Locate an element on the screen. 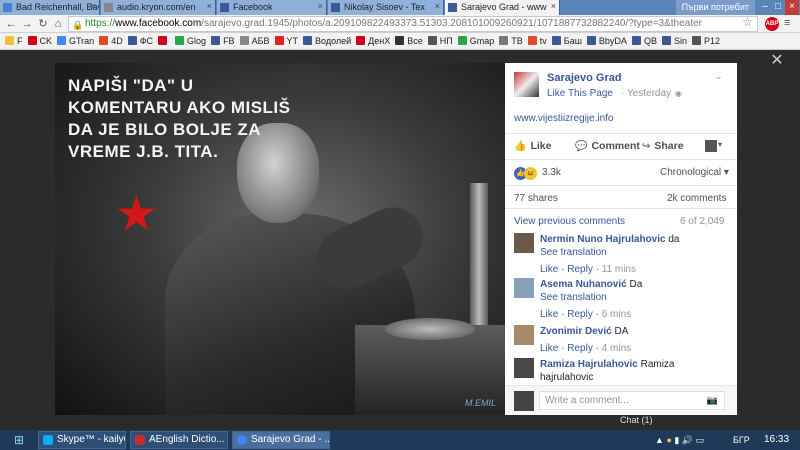 This screenshot has height=450, width=800. bookmark-item: ФС is located at coordinates (140, 41).